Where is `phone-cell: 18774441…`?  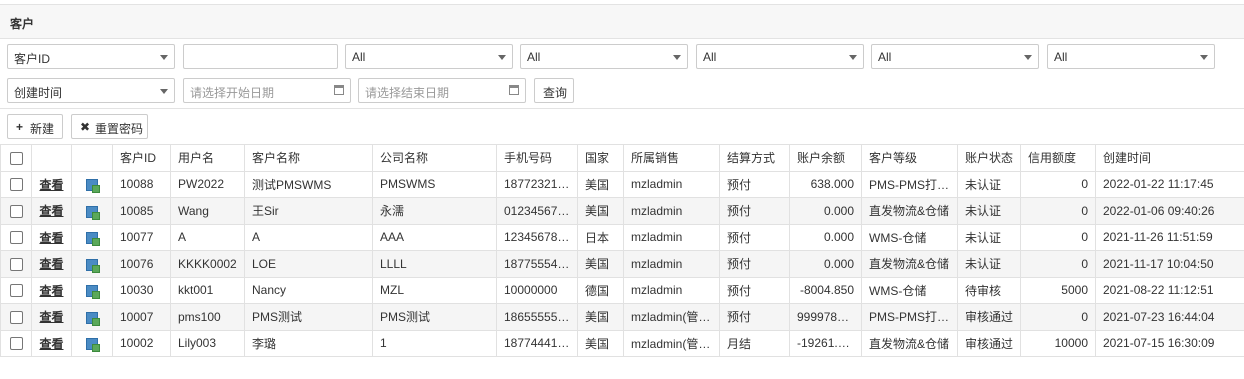
phone-cell: 18774441… is located at coordinates (537, 343).